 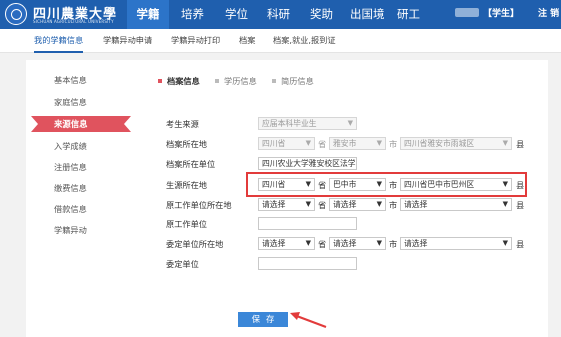 What do you see at coordinates (456, 184) in the screenshot?
I see `origin-county-select: 四川省巴中市巴州区 ▼` at bounding box center [456, 184].